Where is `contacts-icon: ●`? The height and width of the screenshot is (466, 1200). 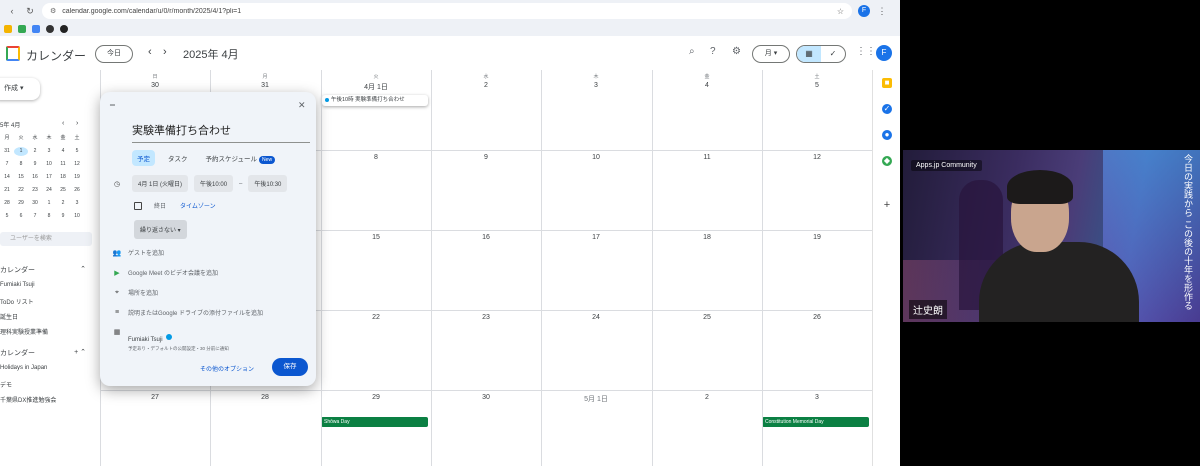 contacts-icon: ● is located at coordinates (887, 135).